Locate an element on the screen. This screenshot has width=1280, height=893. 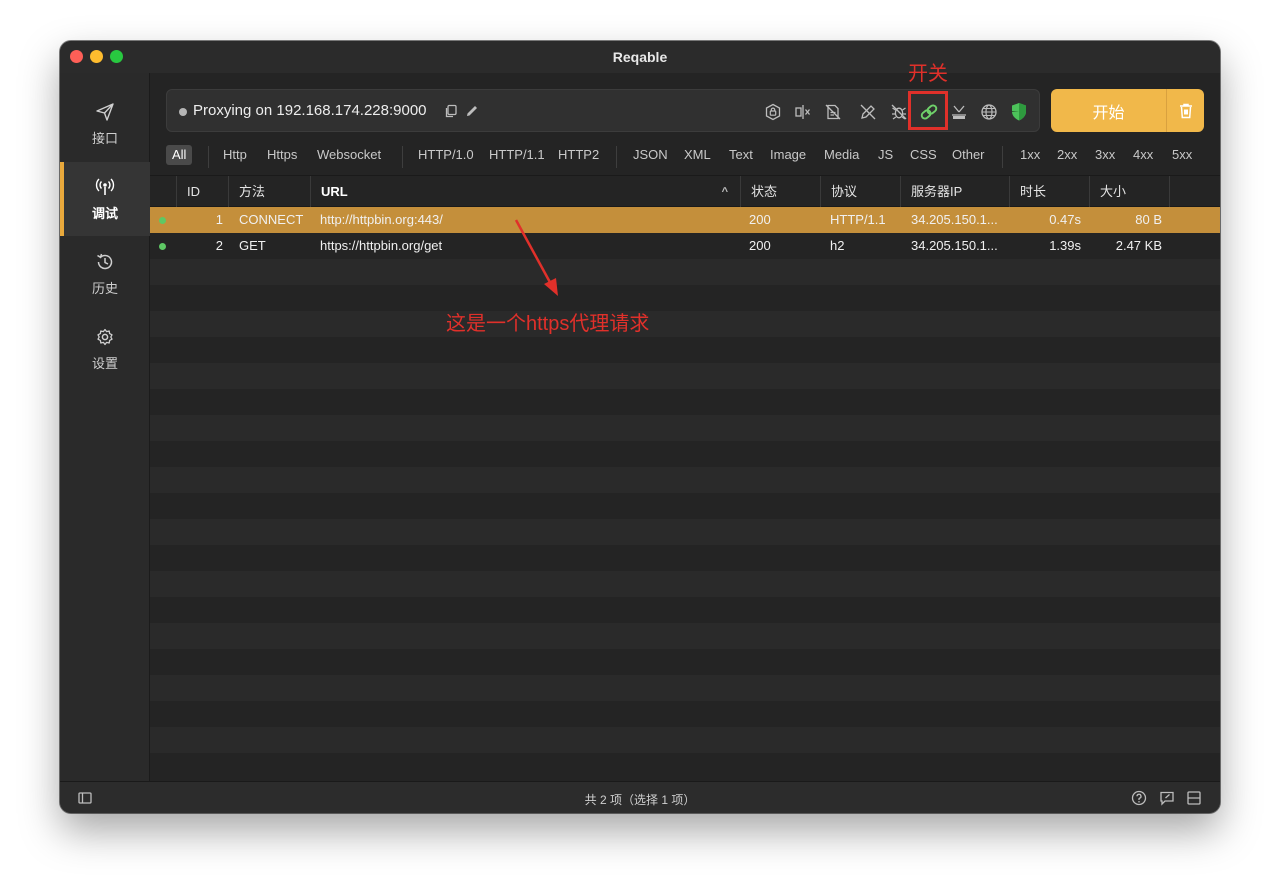
sidebar-item-api: 接口 is located at coordinates (105, 124).